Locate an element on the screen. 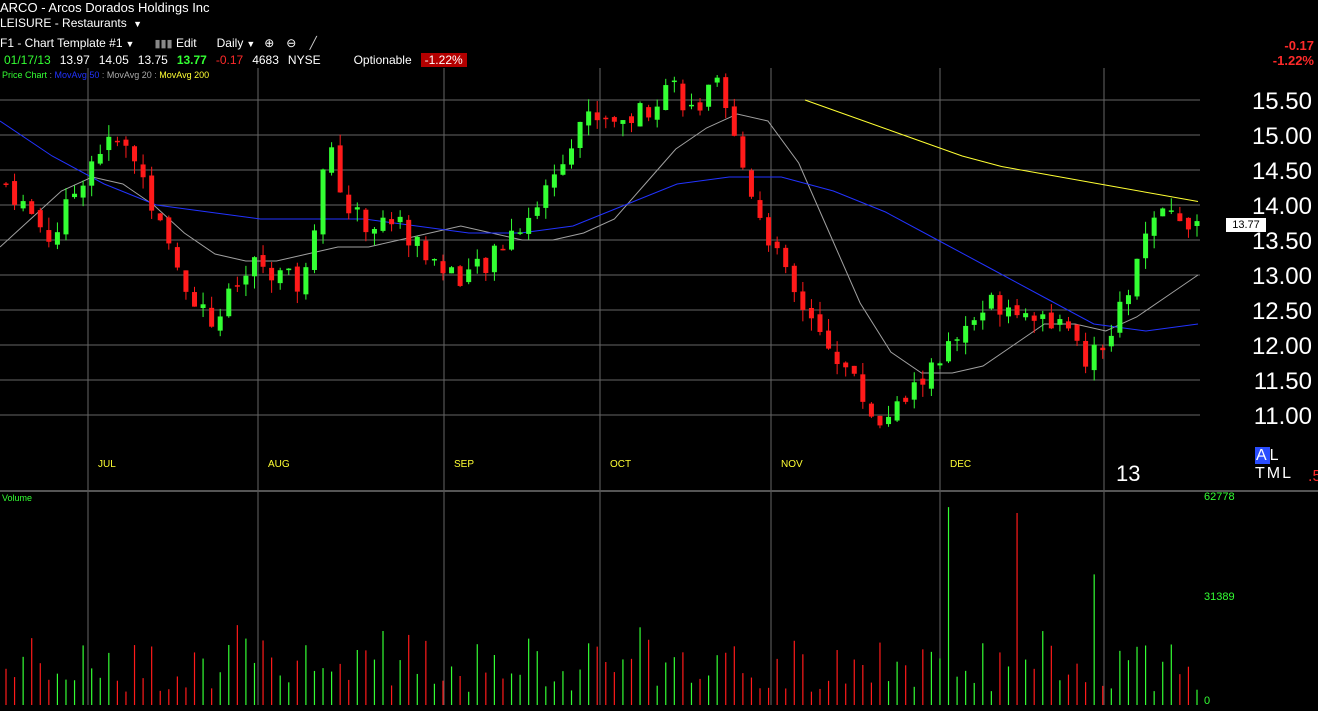  sector: LEISURE is located at coordinates (26, 23).